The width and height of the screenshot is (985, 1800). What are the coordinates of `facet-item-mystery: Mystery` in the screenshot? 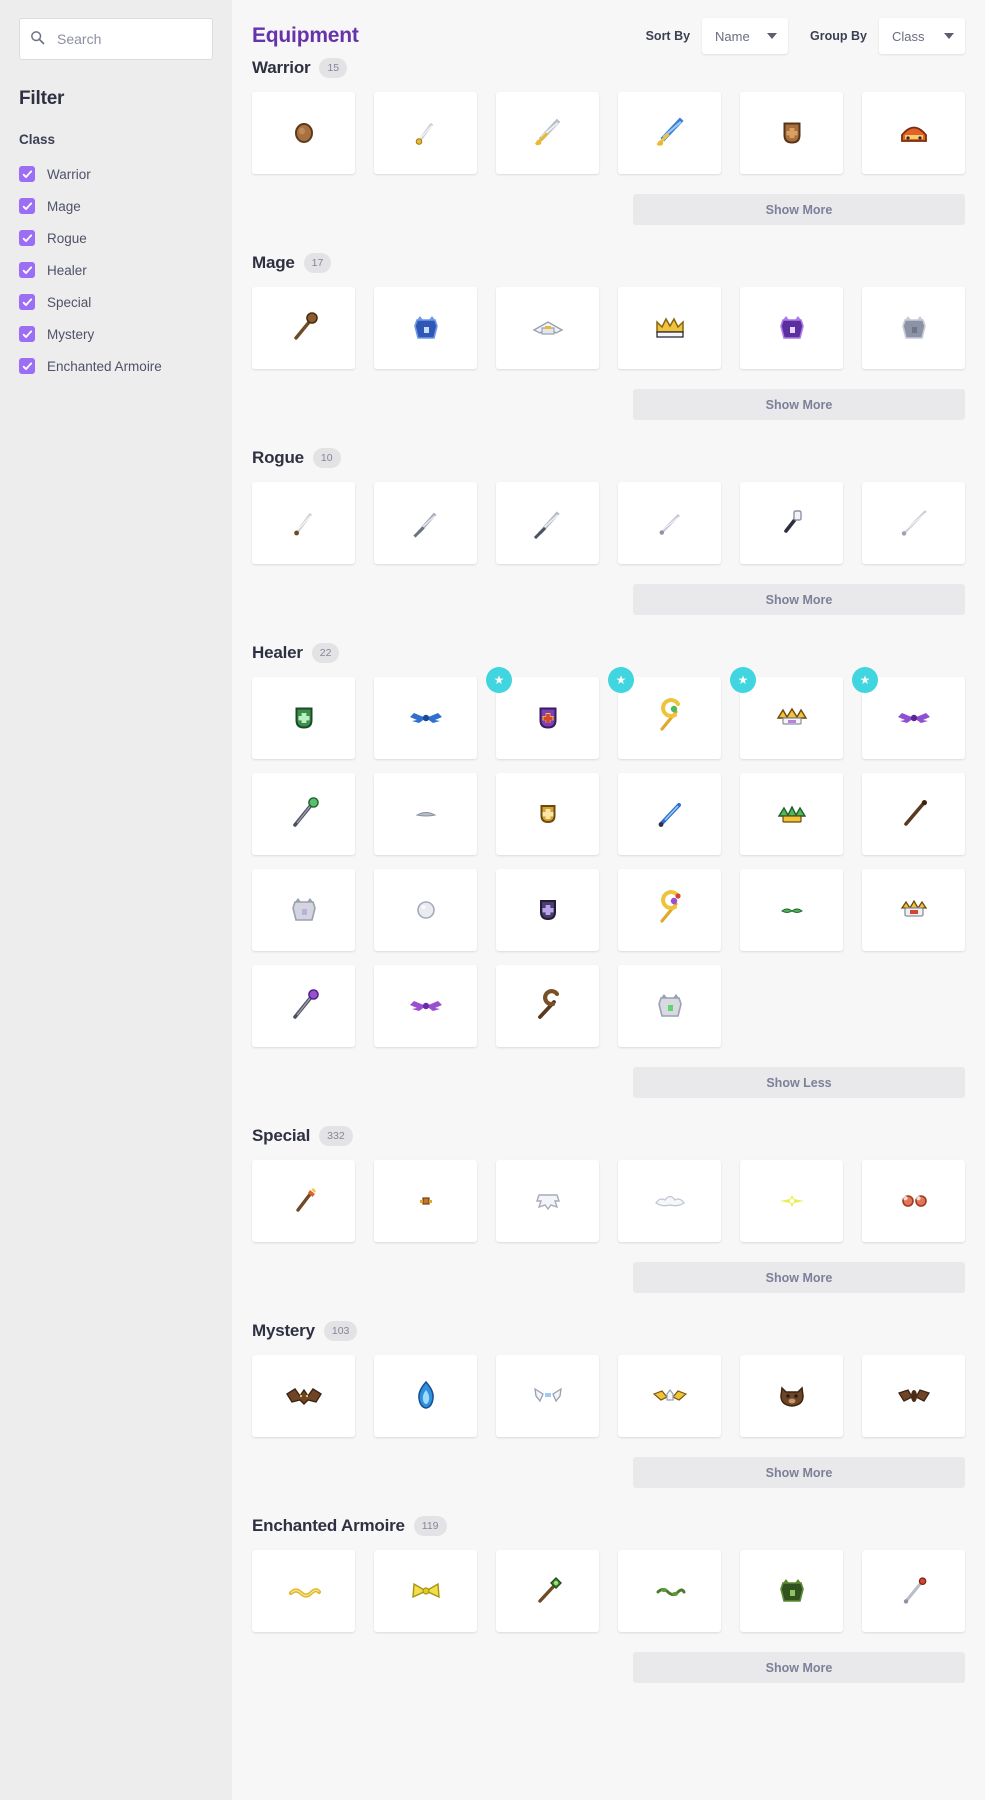 It's located at (116, 334).